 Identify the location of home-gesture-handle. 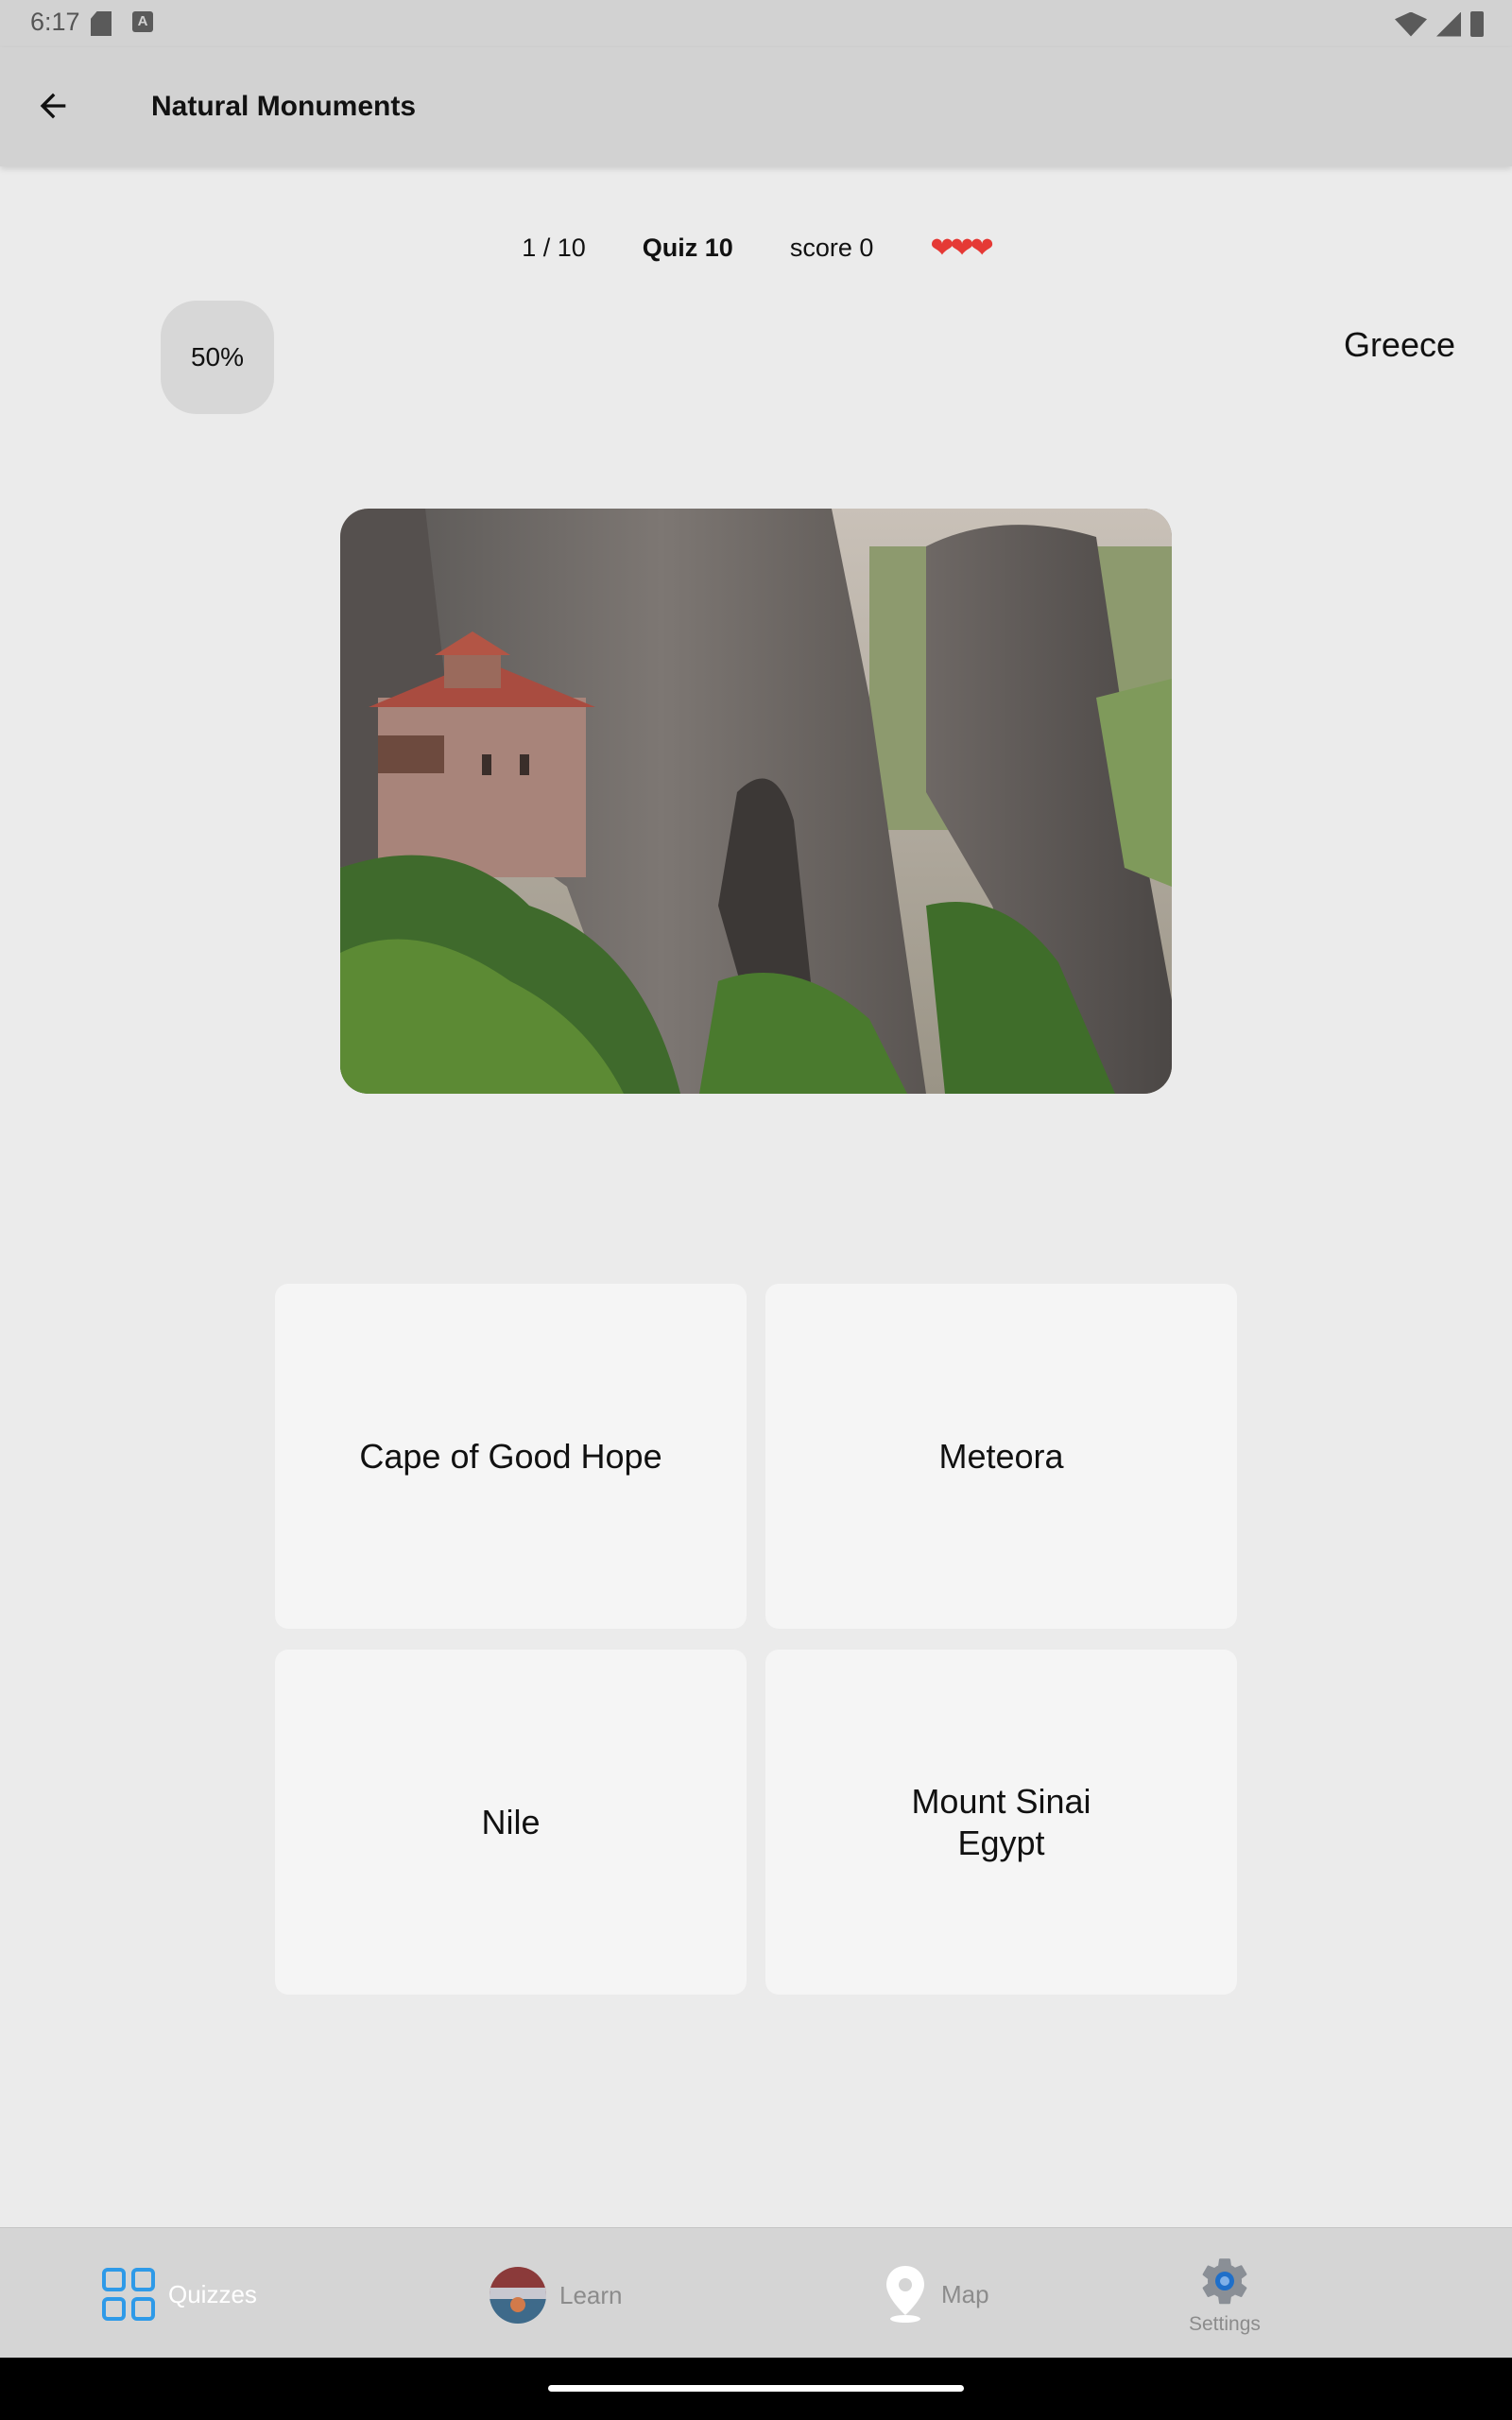
(756, 2388).